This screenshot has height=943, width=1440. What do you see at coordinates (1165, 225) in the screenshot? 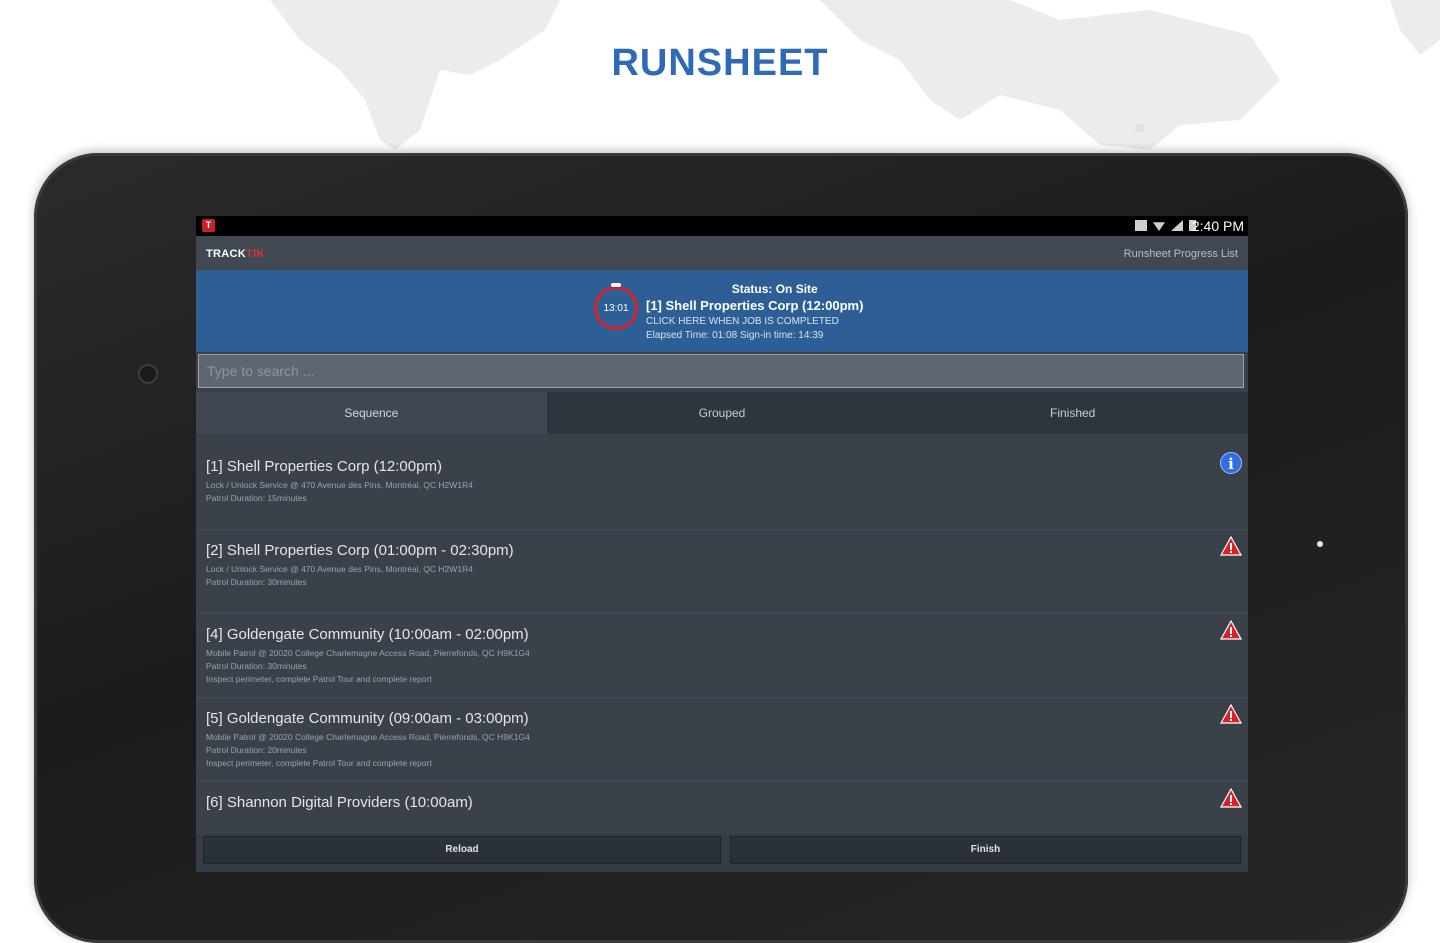
I see `status-icons` at bounding box center [1165, 225].